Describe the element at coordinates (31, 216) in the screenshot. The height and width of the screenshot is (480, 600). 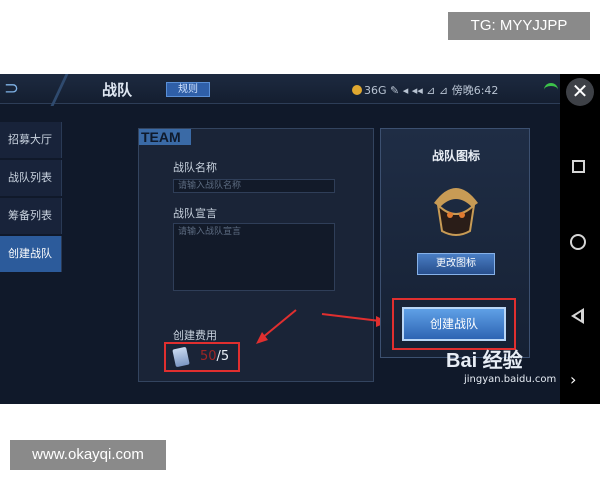
I see `sidebar-item-prep-list: 筹备列表` at that location.